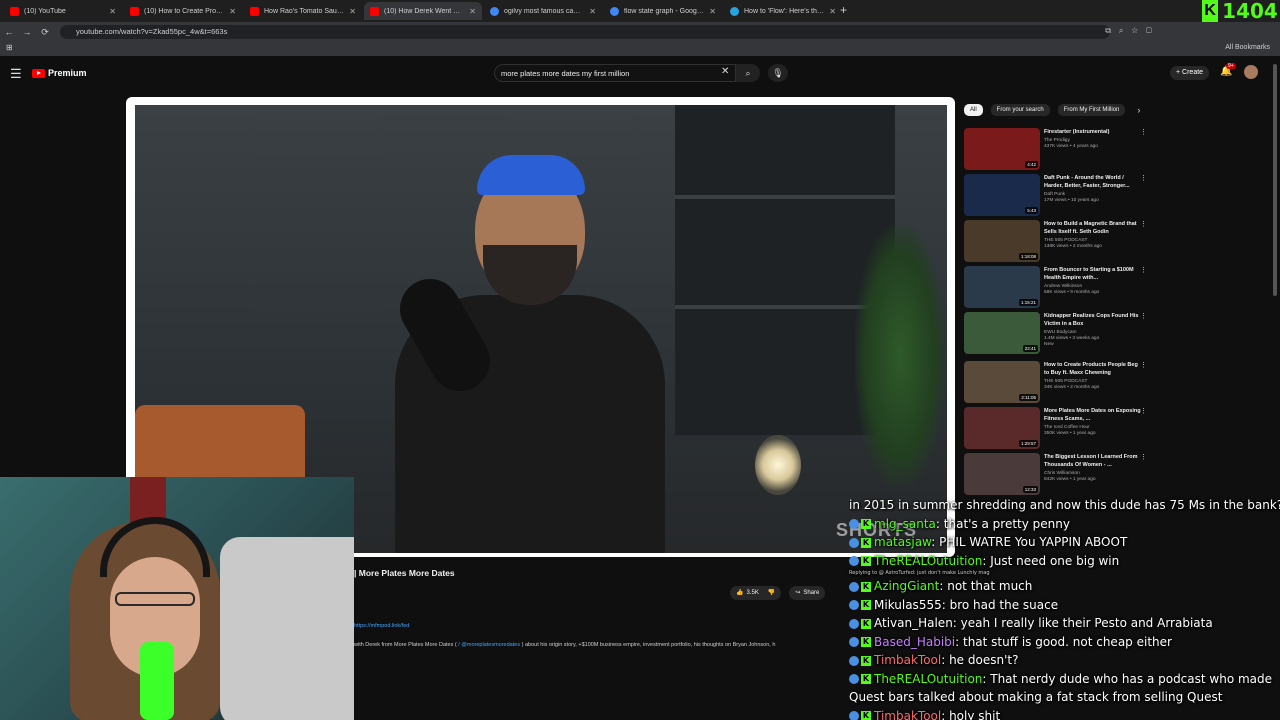 Image resolution: width=1280 pixels, height=720 pixels. Describe the element at coordinates (1247, 47) in the screenshot. I see `all-bookmarks-link: All Bookmarks` at that location.